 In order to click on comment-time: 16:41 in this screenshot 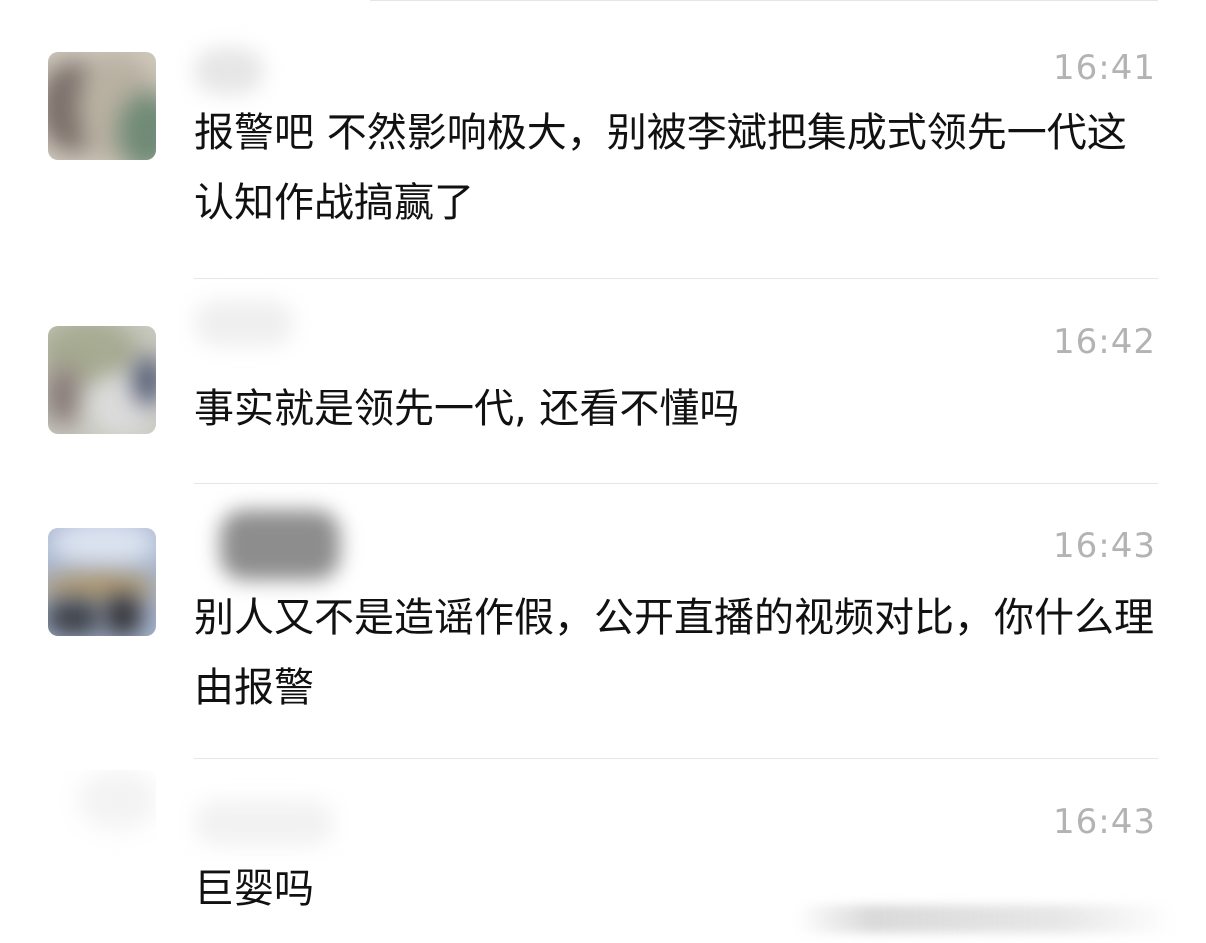, I will do `click(1104, 68)`.